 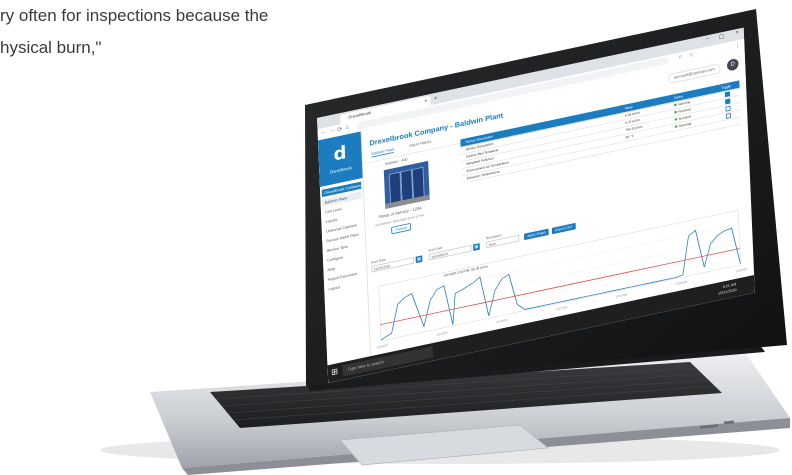 I want to click on back-icon: ←, so click(x=324, y=132).